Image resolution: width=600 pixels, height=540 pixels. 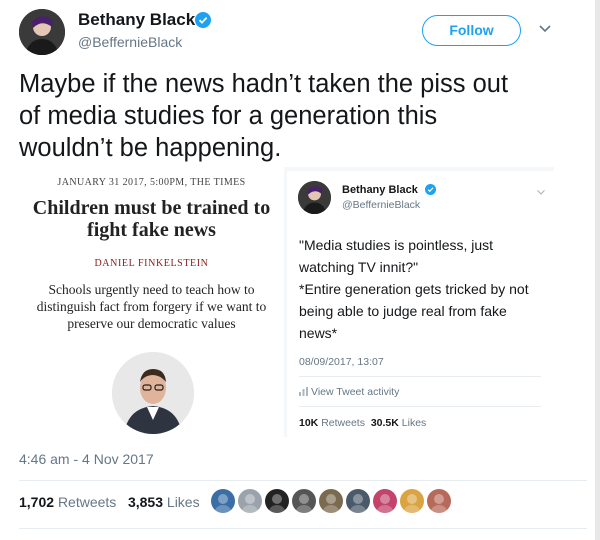 What do you see at coordinates (414, 289) in the screenshot?
I see `embedded-text-line: *Entire generation gets tricked by not` at bounding box center [414, 289].